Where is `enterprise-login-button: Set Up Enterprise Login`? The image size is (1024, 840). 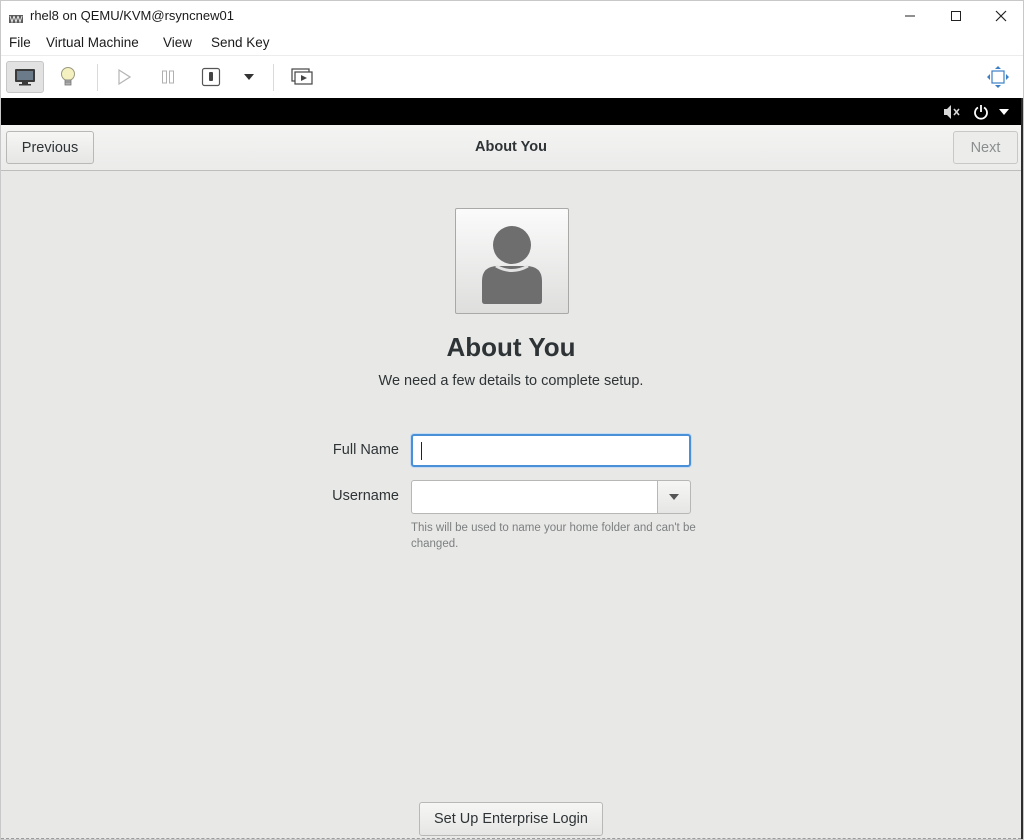 enterprise-login-button: Set Up Enterprise Login is located at coordinates (511, 819).